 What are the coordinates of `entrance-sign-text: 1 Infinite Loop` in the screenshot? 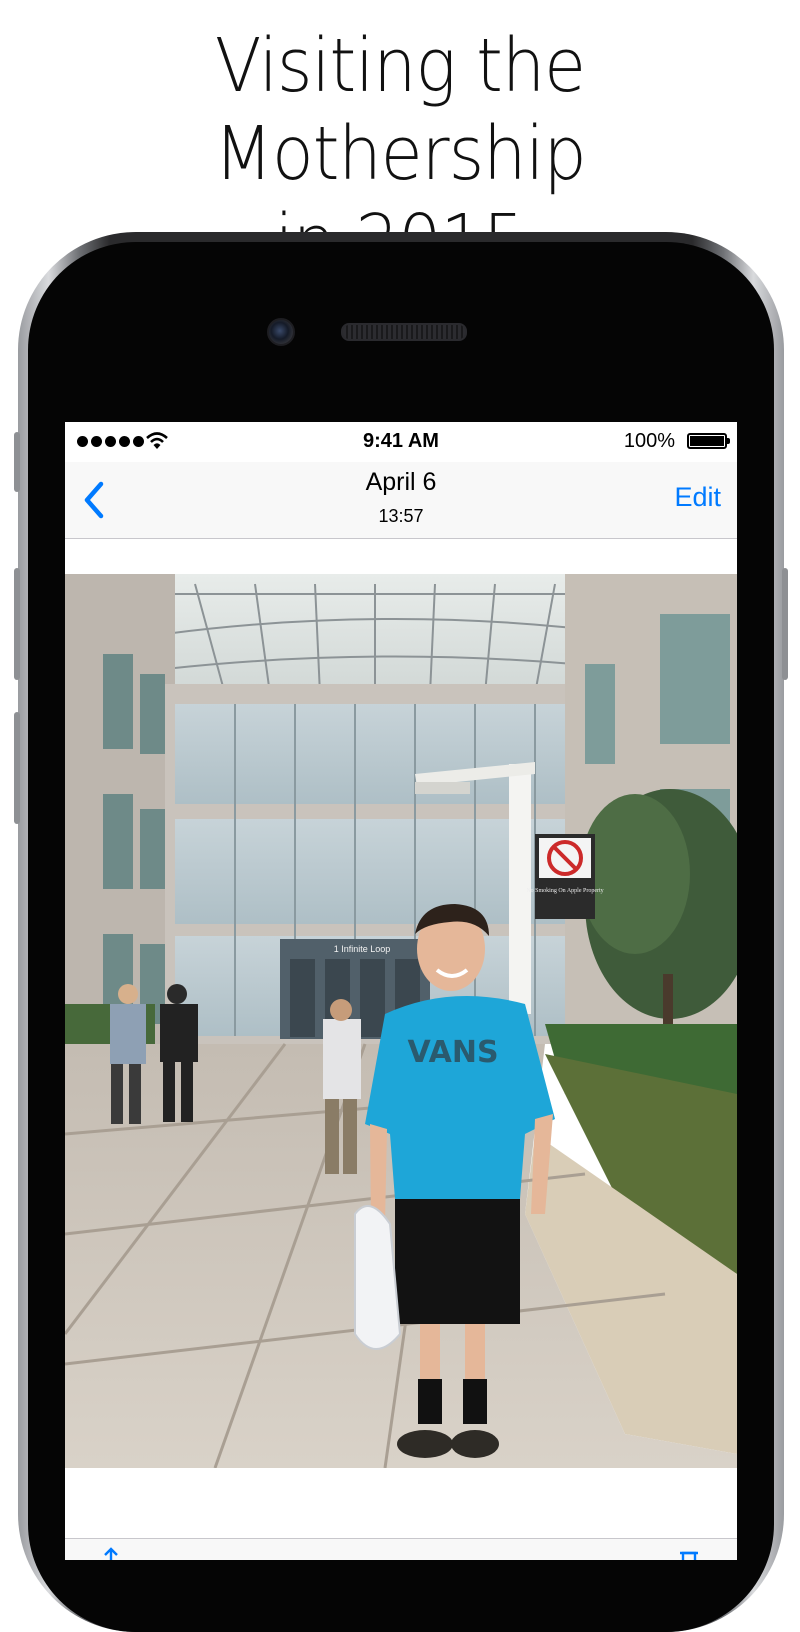 It's located at (362, 949).